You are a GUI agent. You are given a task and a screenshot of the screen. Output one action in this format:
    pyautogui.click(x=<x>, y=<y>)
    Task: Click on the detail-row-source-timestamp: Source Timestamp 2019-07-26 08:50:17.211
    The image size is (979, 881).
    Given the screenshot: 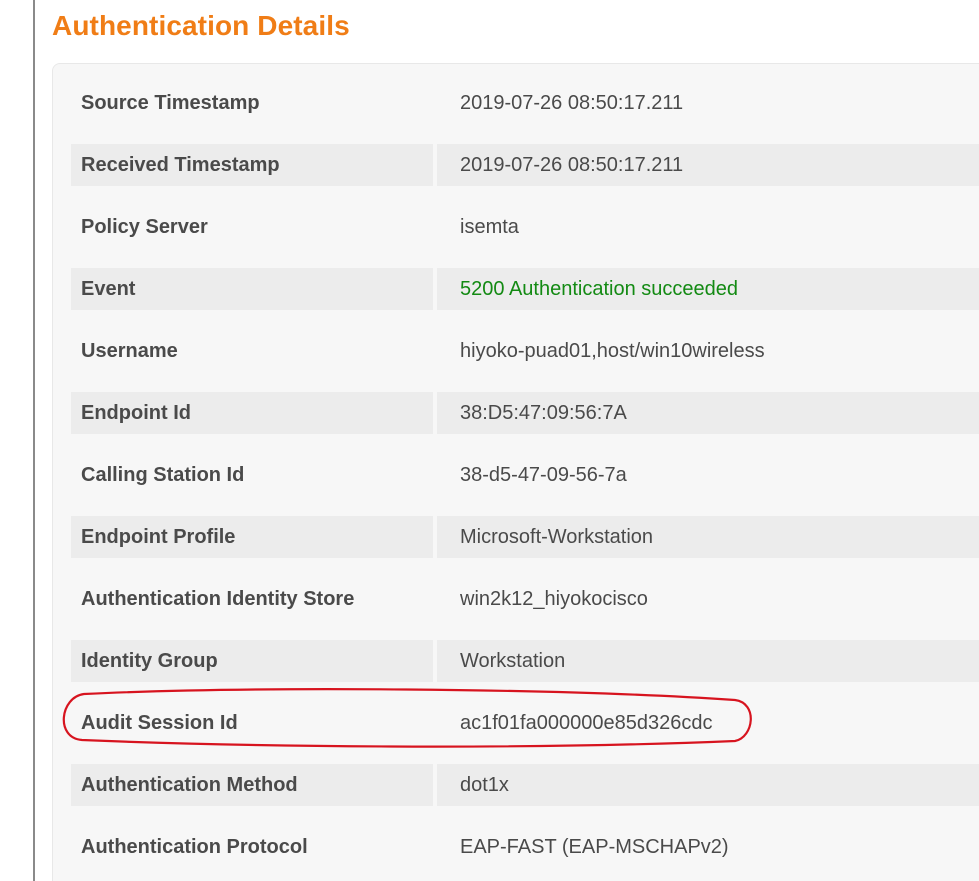 What is the action you would take?
    pyautogui.click(x=525, y=103)
    